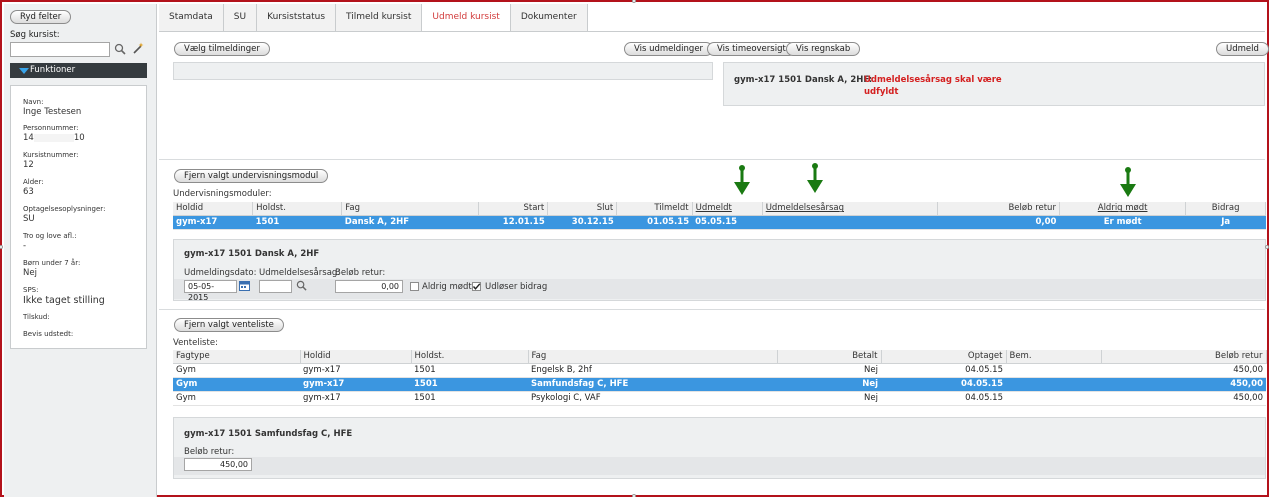 This screenshot has height=497, width=1269. Describe the element at coordinates (727, 222) in the screenshot. I see `cell-udmeldt: 05.05.15` at that location.